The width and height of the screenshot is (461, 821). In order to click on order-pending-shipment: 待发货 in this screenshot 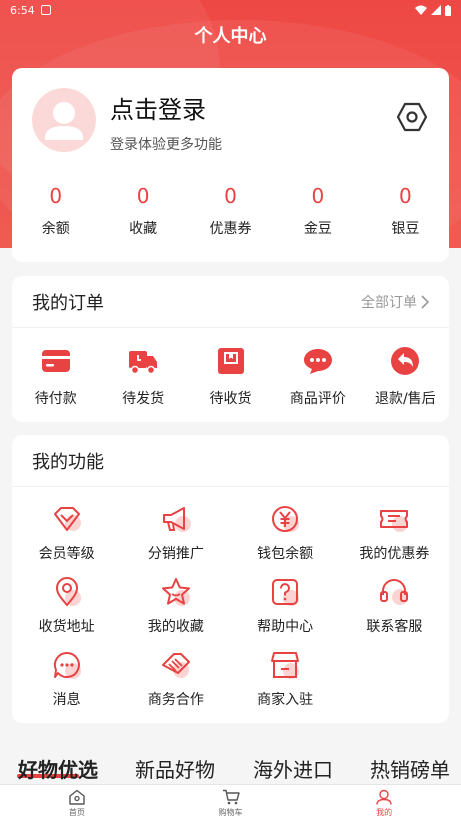, I will do `click(142, 377)`.